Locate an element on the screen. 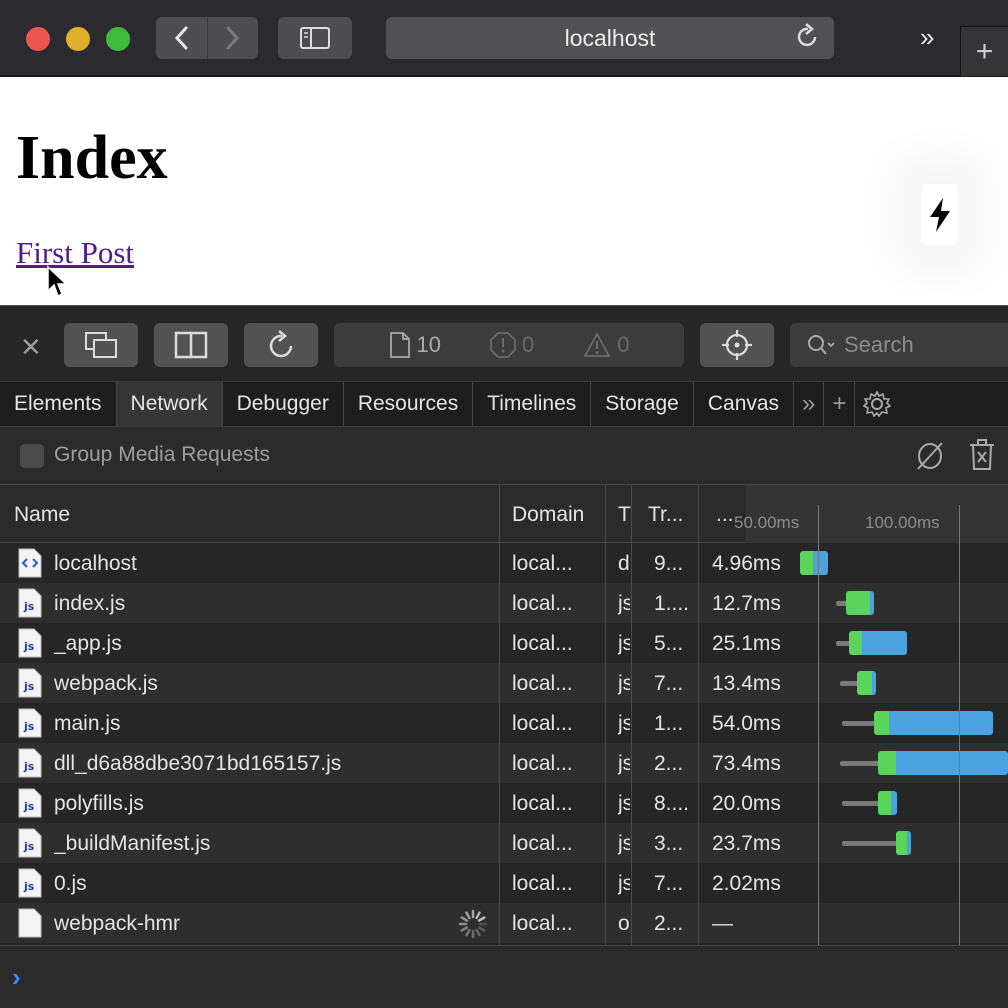 This screenshot has height=1008, width=1008. tab-network: Network is located at coordinates (169, 404).